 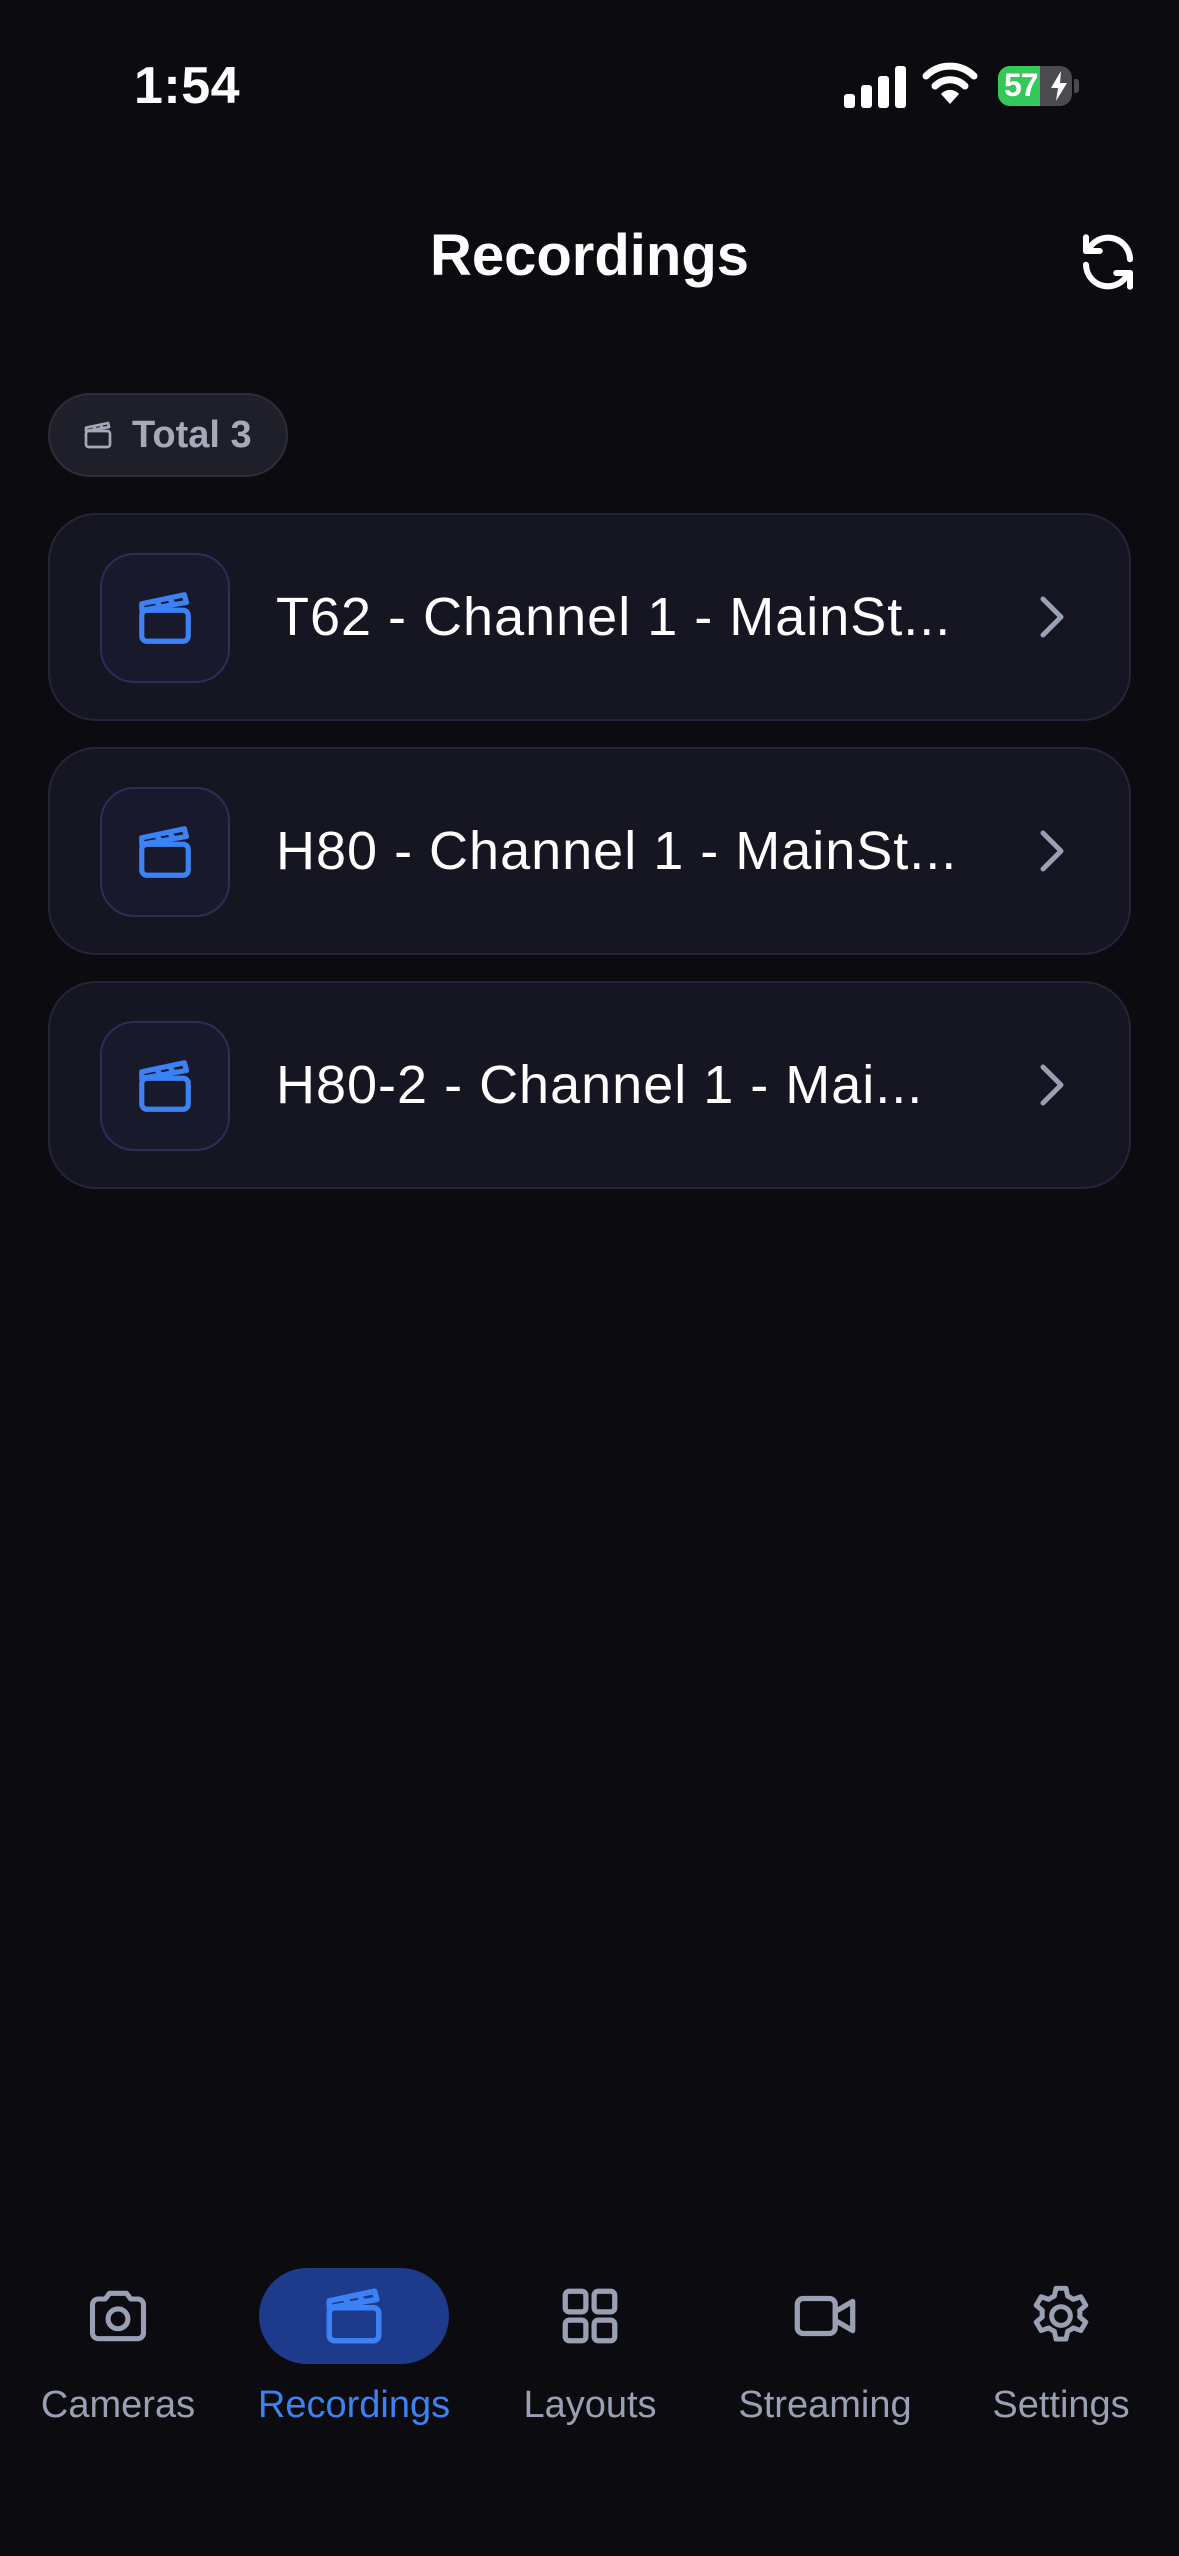 What do you see at coordinates (187, 86) in the screenshot?
I see `status-time: 1:54` at bounding box center [187, 86].